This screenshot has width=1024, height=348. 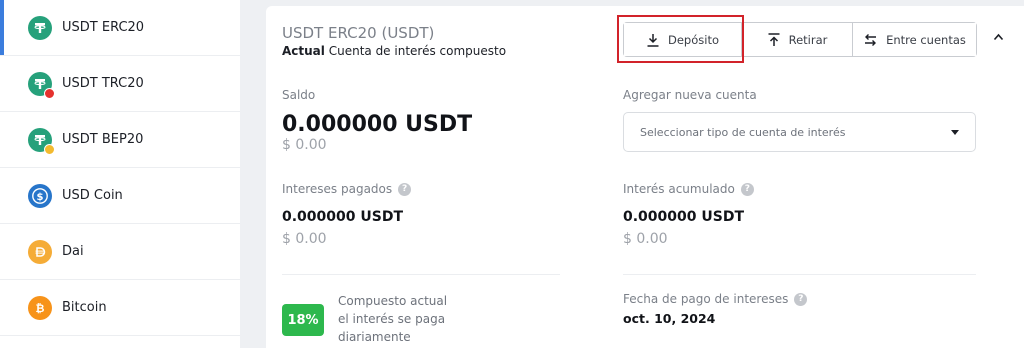 What do you see at coordinates (103, 27) in the screenshot?
I see `sidebar-item-label: USDT ERC20` at bounding box center [103, 27].